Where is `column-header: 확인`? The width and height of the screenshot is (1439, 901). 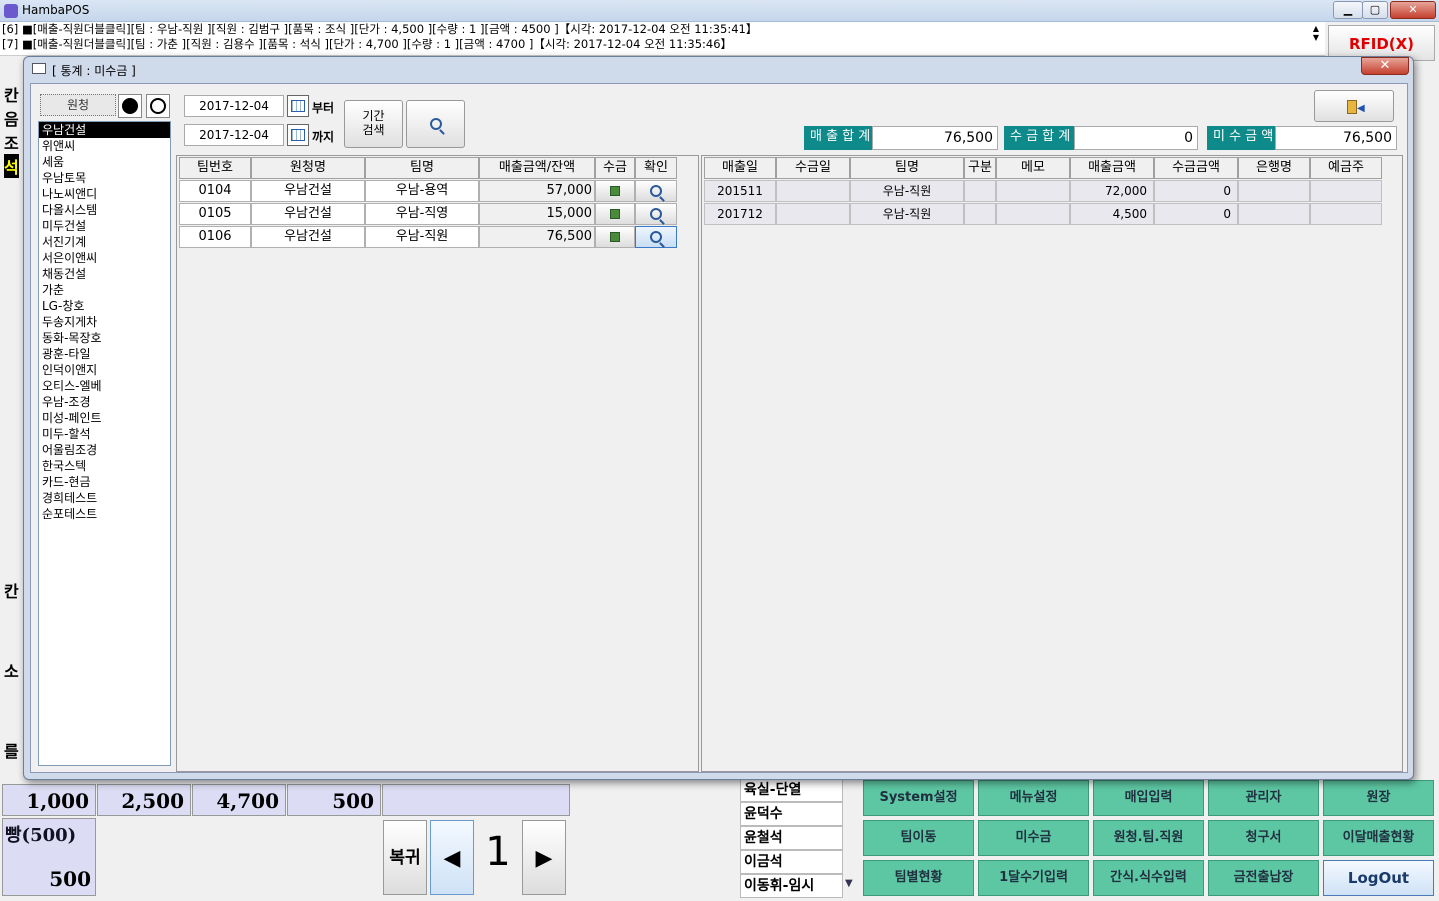 column-header: 확인 is located at coordinates (656, 168).